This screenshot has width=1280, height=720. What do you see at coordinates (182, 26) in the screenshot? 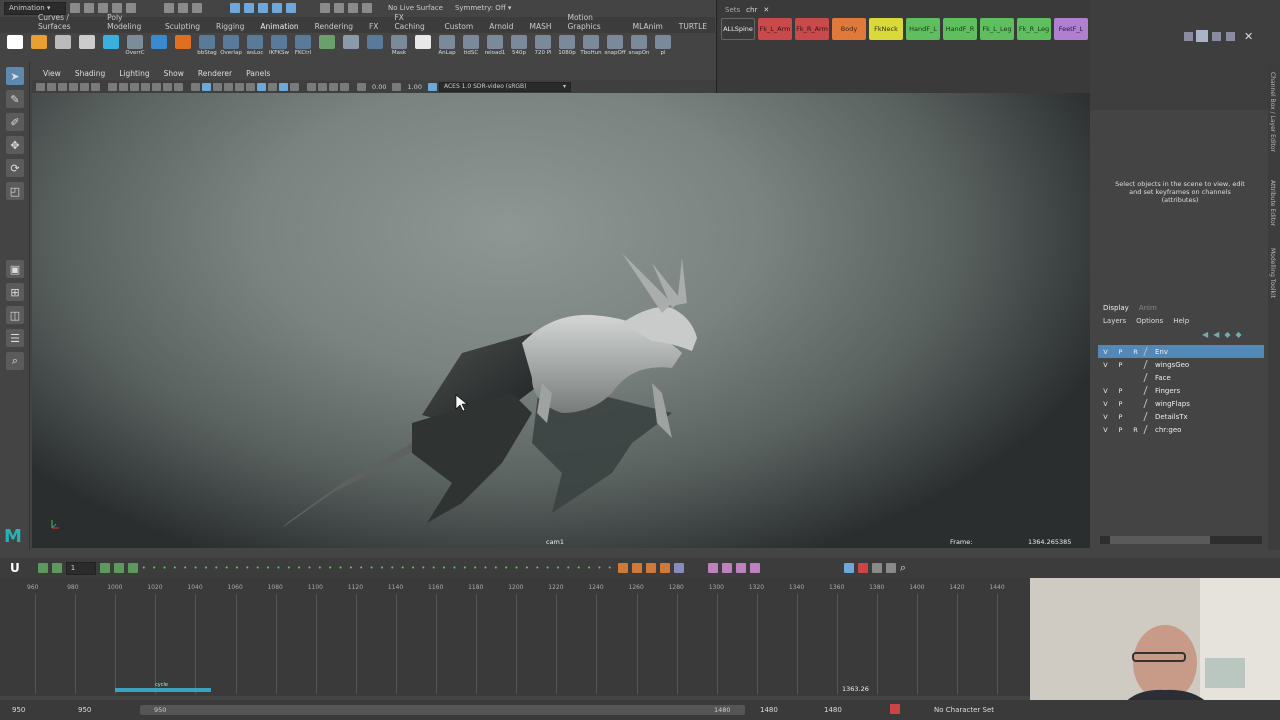
I see `shelf-tab: Sculpting` at bounding box center [182, 26].